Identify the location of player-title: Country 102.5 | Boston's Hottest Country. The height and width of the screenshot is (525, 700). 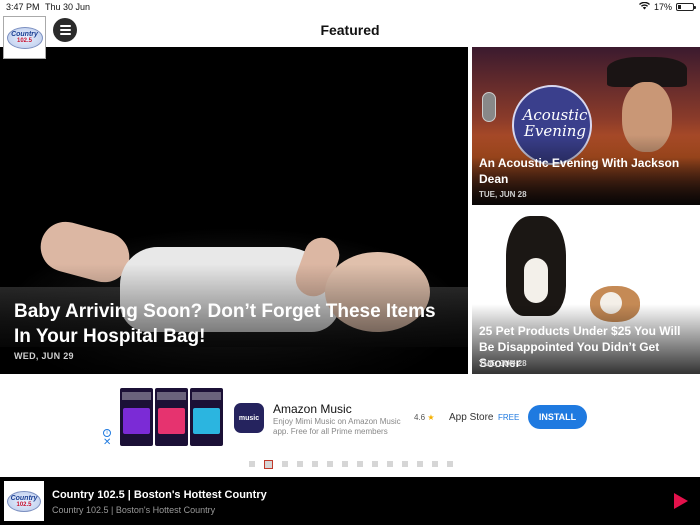
(159, 495).